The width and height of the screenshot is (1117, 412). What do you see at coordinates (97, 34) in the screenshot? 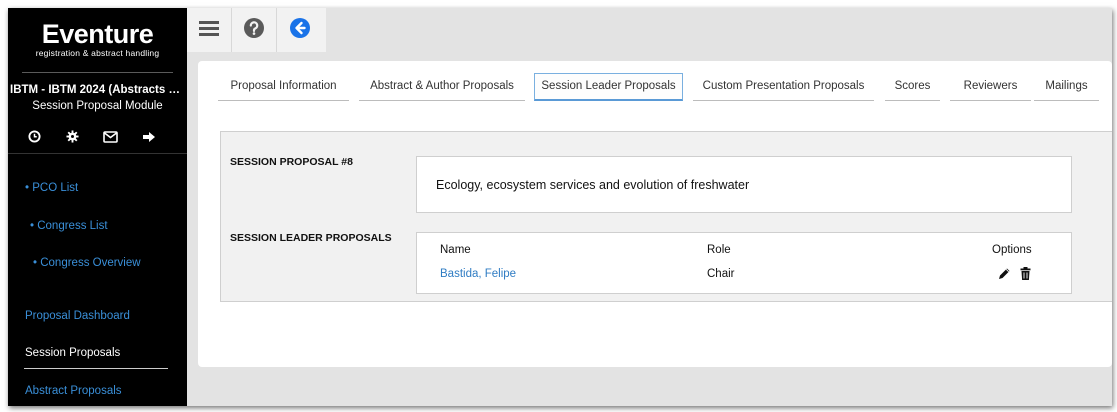
I see `logo-text: Eventure` at bounding box center [97, 34].